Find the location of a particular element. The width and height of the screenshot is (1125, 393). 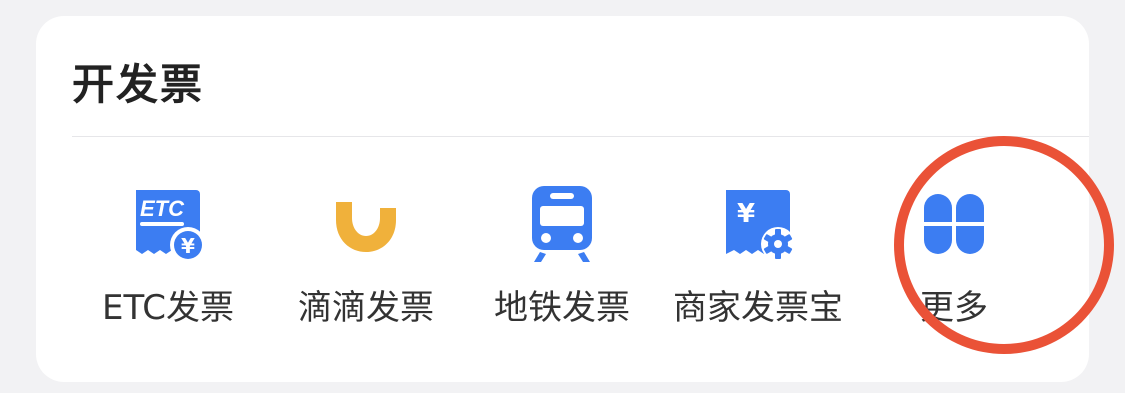

didi-invoice-label: 滴滴发票 is located at coordinates (366, 308).